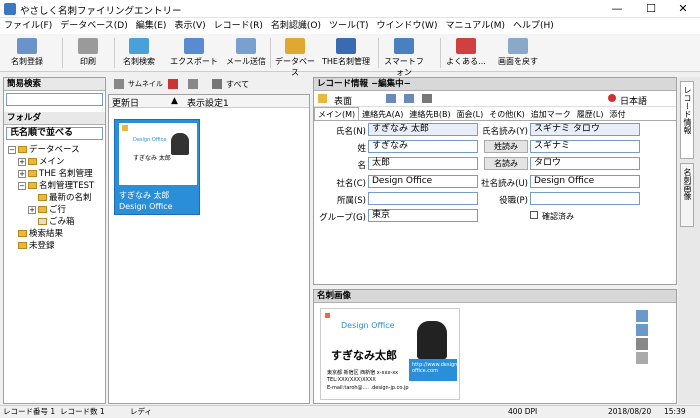 This screenshot has width=700, height=418. I want to click on check-icon, so click(125, 128).